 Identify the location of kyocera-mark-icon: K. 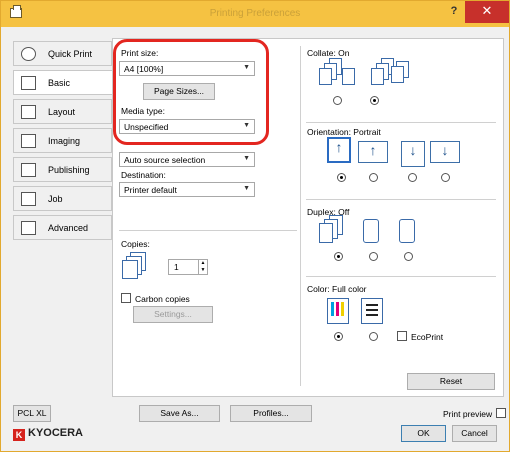
(19, 435).